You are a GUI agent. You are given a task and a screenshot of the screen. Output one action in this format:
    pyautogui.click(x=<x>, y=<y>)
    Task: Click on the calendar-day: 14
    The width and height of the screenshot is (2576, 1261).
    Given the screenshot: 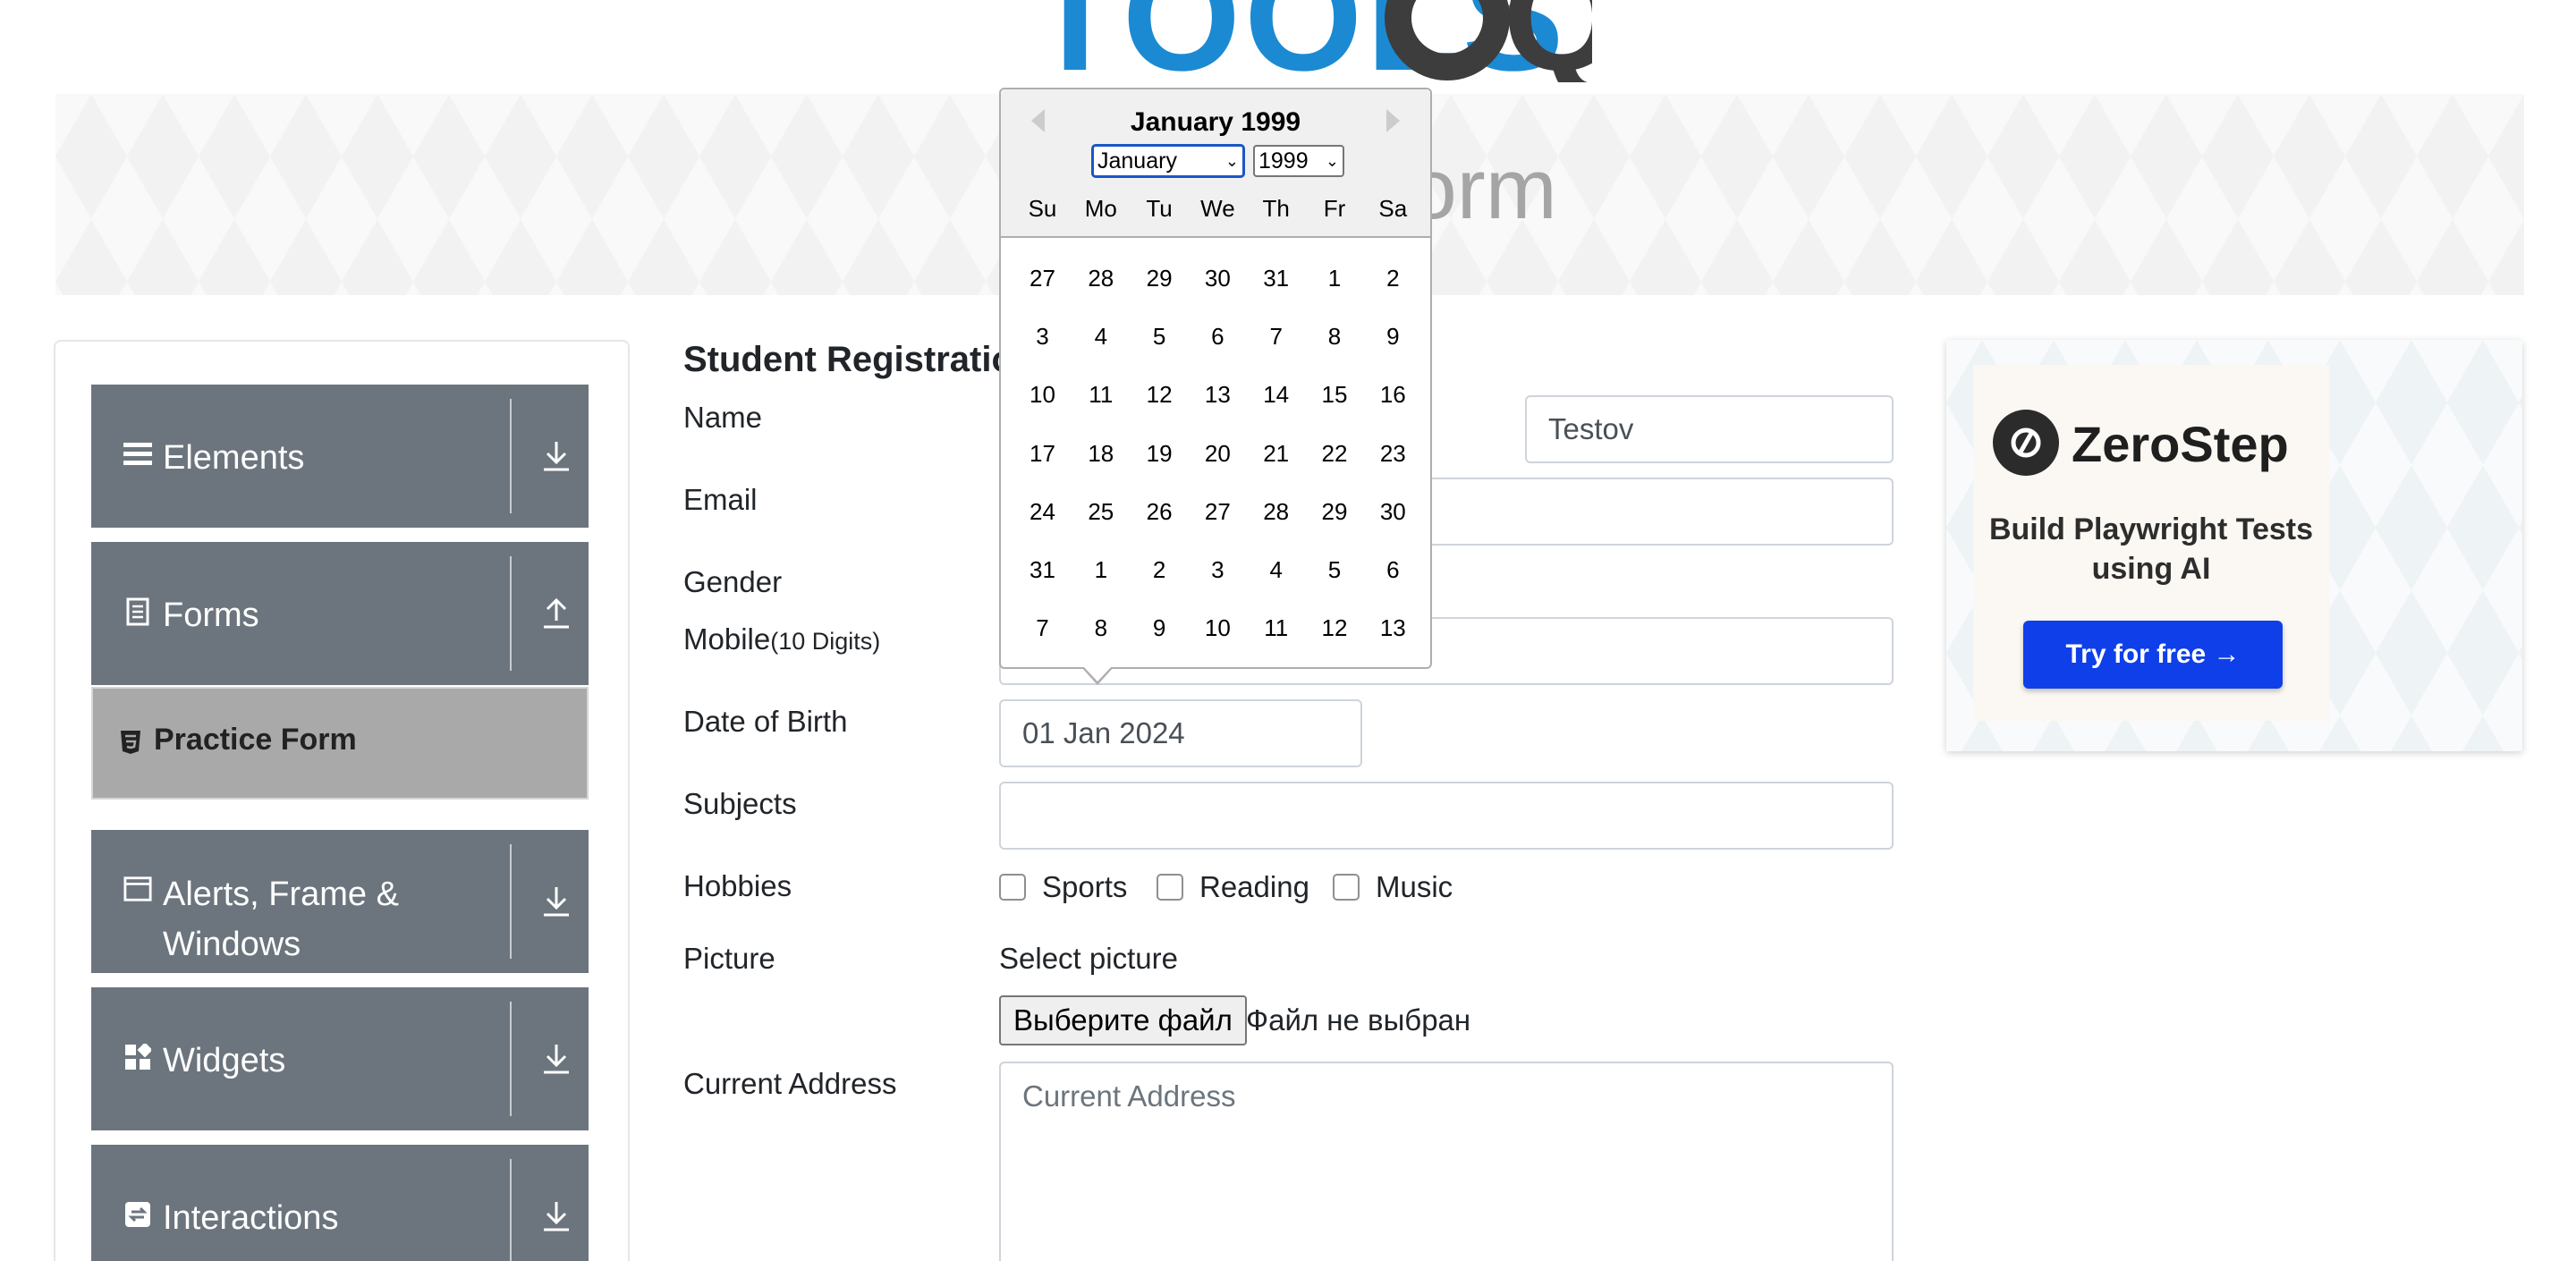 What is the action you would take?
    pyautogui.click(x=1276, y=395)
    